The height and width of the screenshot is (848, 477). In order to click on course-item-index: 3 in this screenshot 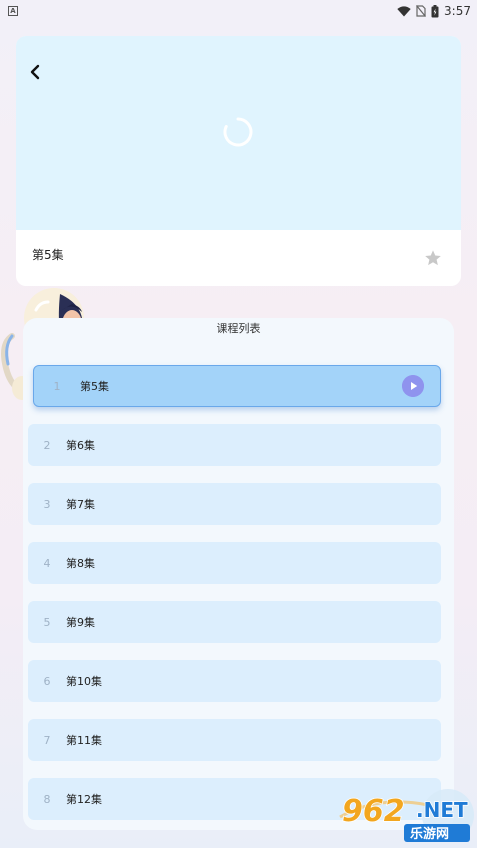, I will do `click(47, 504)`.